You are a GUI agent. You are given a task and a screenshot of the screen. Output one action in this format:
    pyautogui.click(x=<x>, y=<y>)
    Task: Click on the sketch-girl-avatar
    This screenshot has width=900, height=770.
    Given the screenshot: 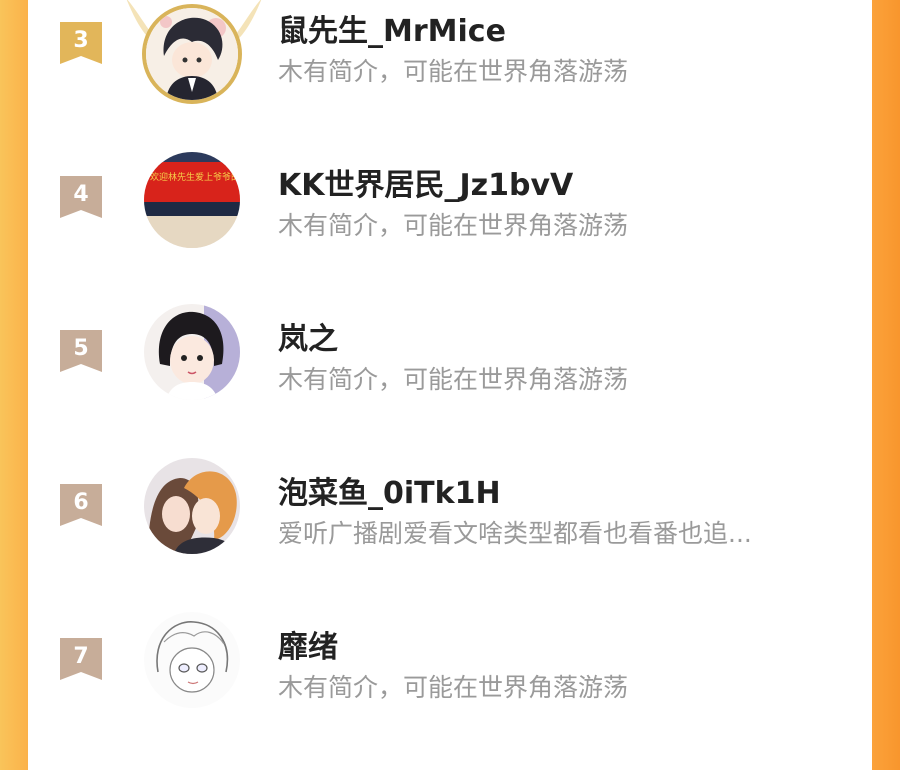 What is the action you would take?
    pyautogui.click(x=192, y=660)
    